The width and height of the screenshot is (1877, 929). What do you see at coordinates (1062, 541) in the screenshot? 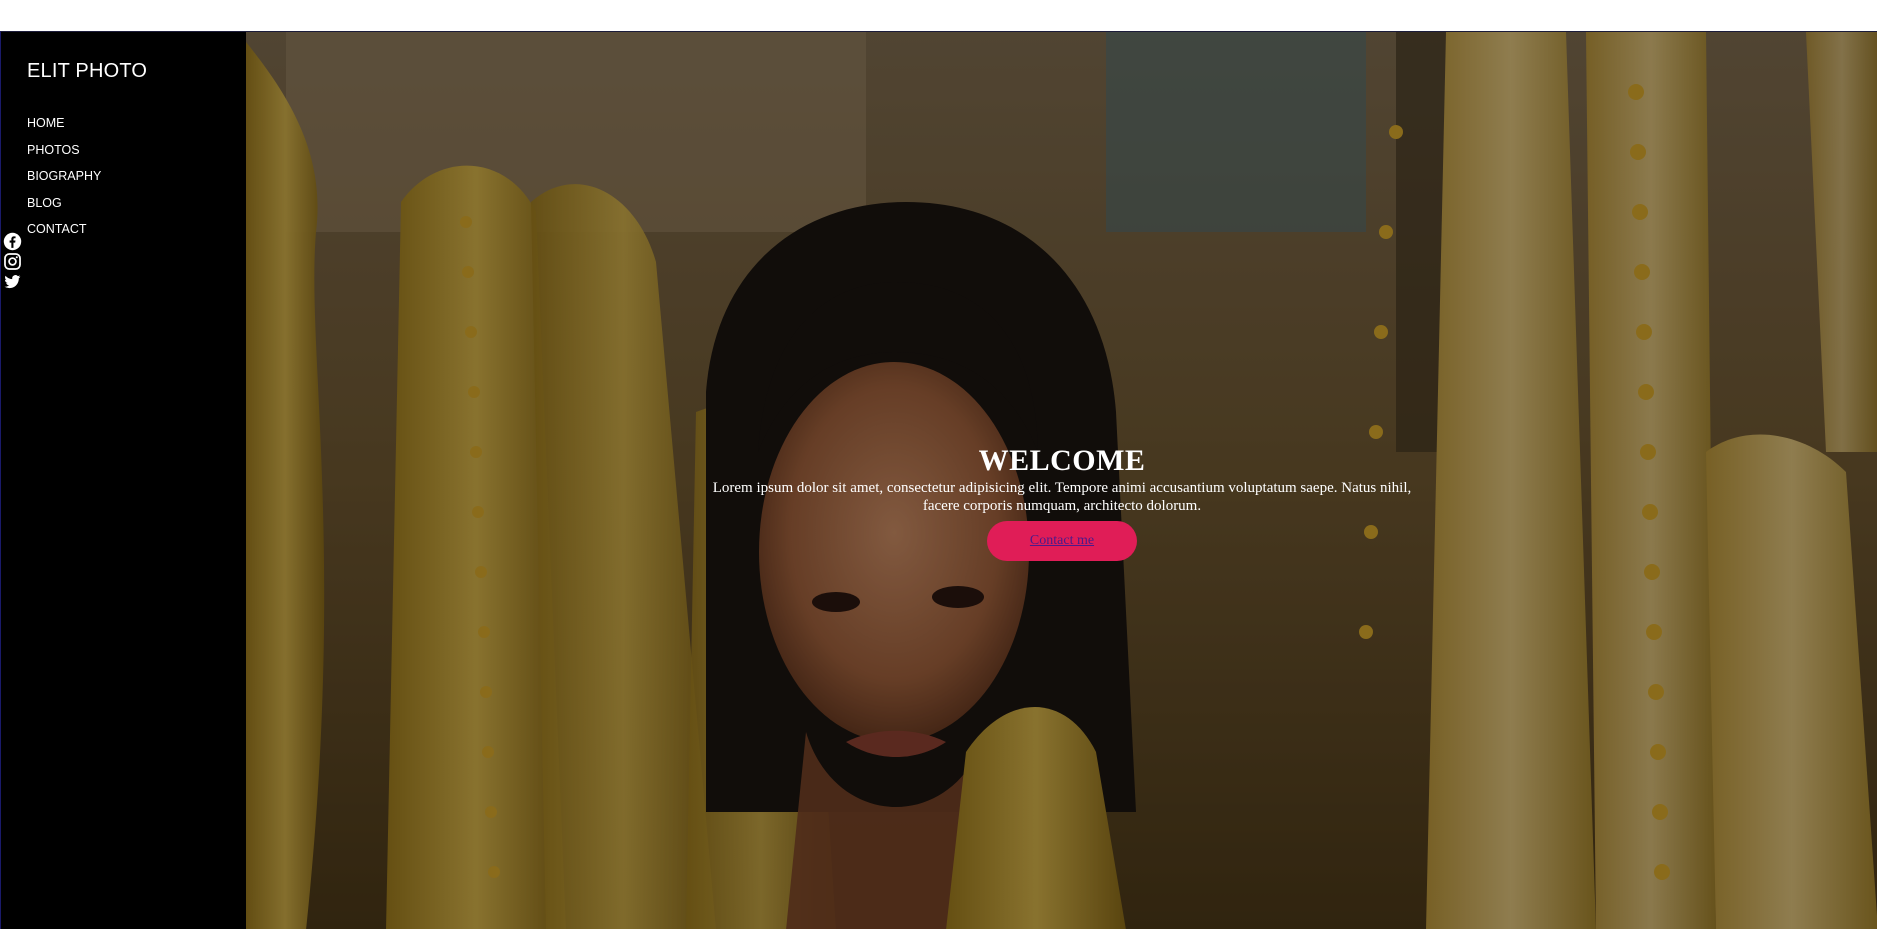
I see `contact-me-button: Contact me` at bounding box center [1062, 541].